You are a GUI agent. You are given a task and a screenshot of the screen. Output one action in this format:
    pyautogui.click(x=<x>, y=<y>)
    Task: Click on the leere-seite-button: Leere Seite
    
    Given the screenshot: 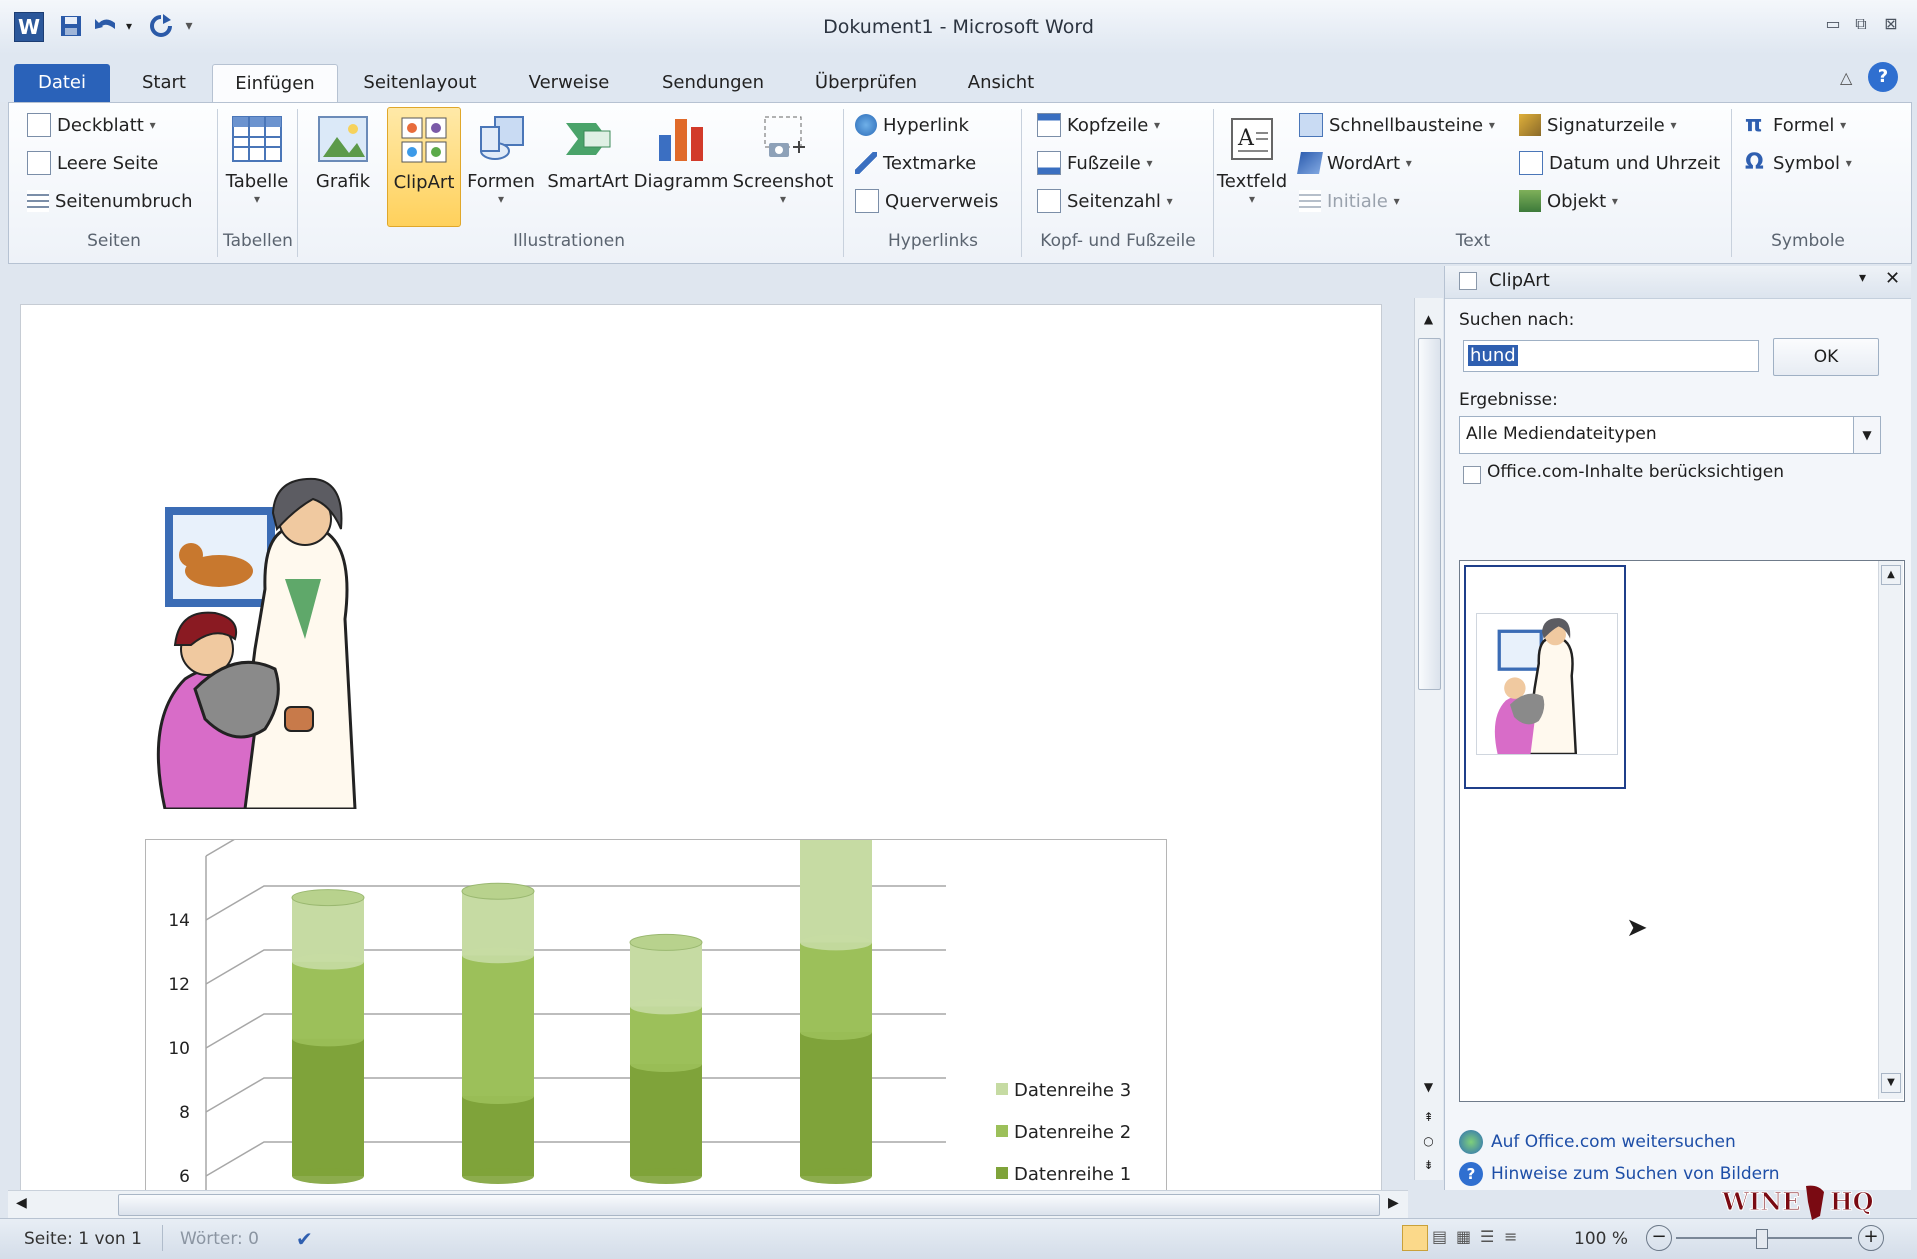 What is the action you would take?
    pyautogui.click(x=92, y=163)
    